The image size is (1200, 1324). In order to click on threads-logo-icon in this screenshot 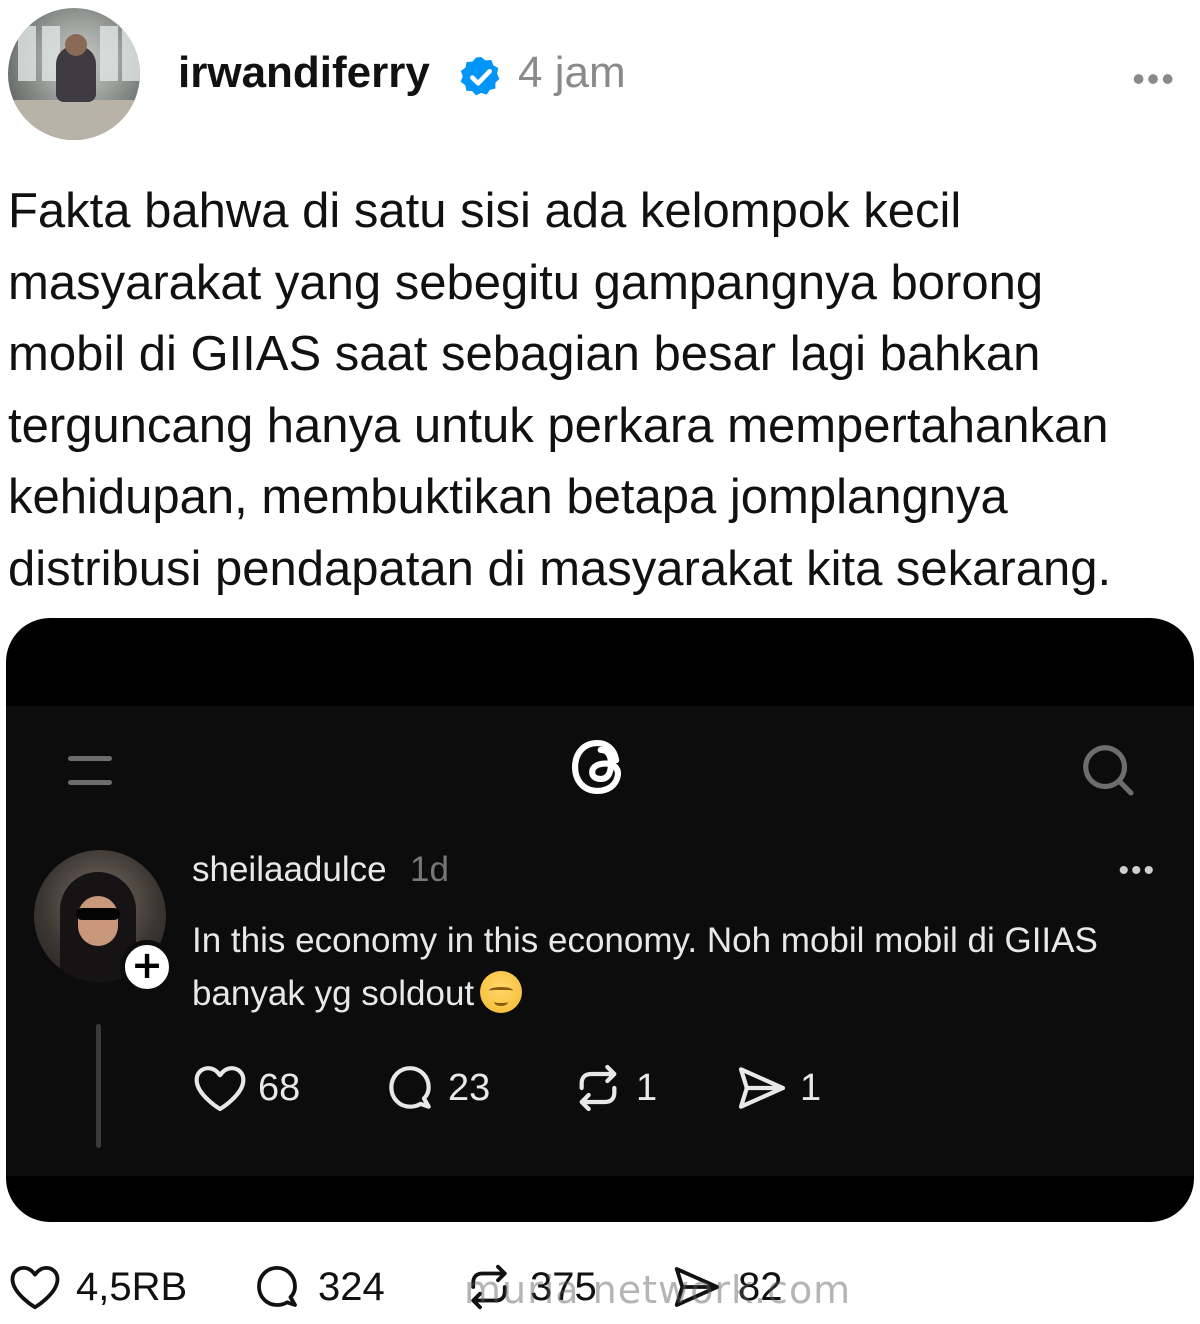, I will do `click(596, 767)`.